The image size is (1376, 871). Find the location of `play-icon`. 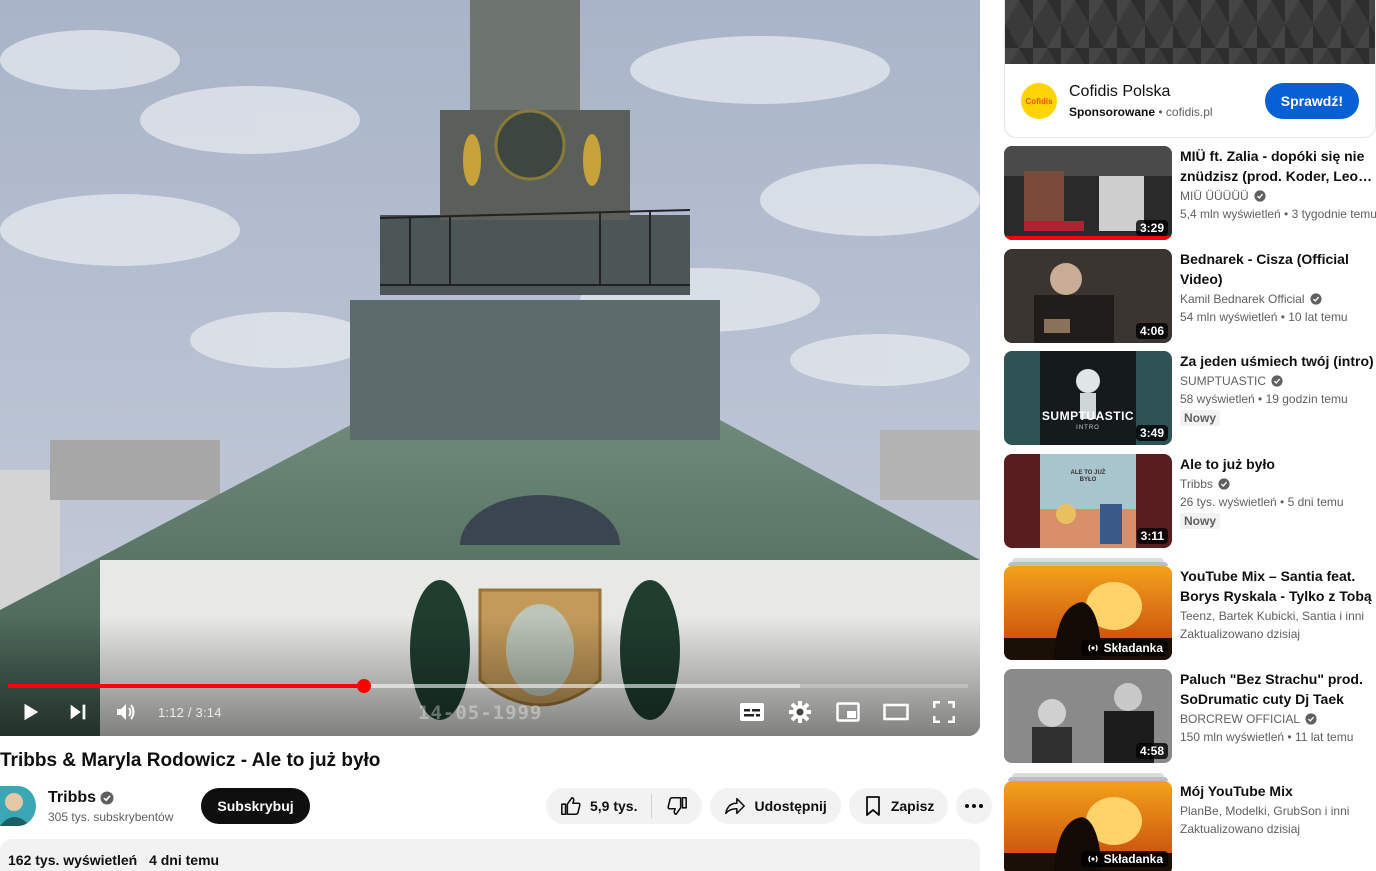

play-icon is located at coordinates (31, 712).